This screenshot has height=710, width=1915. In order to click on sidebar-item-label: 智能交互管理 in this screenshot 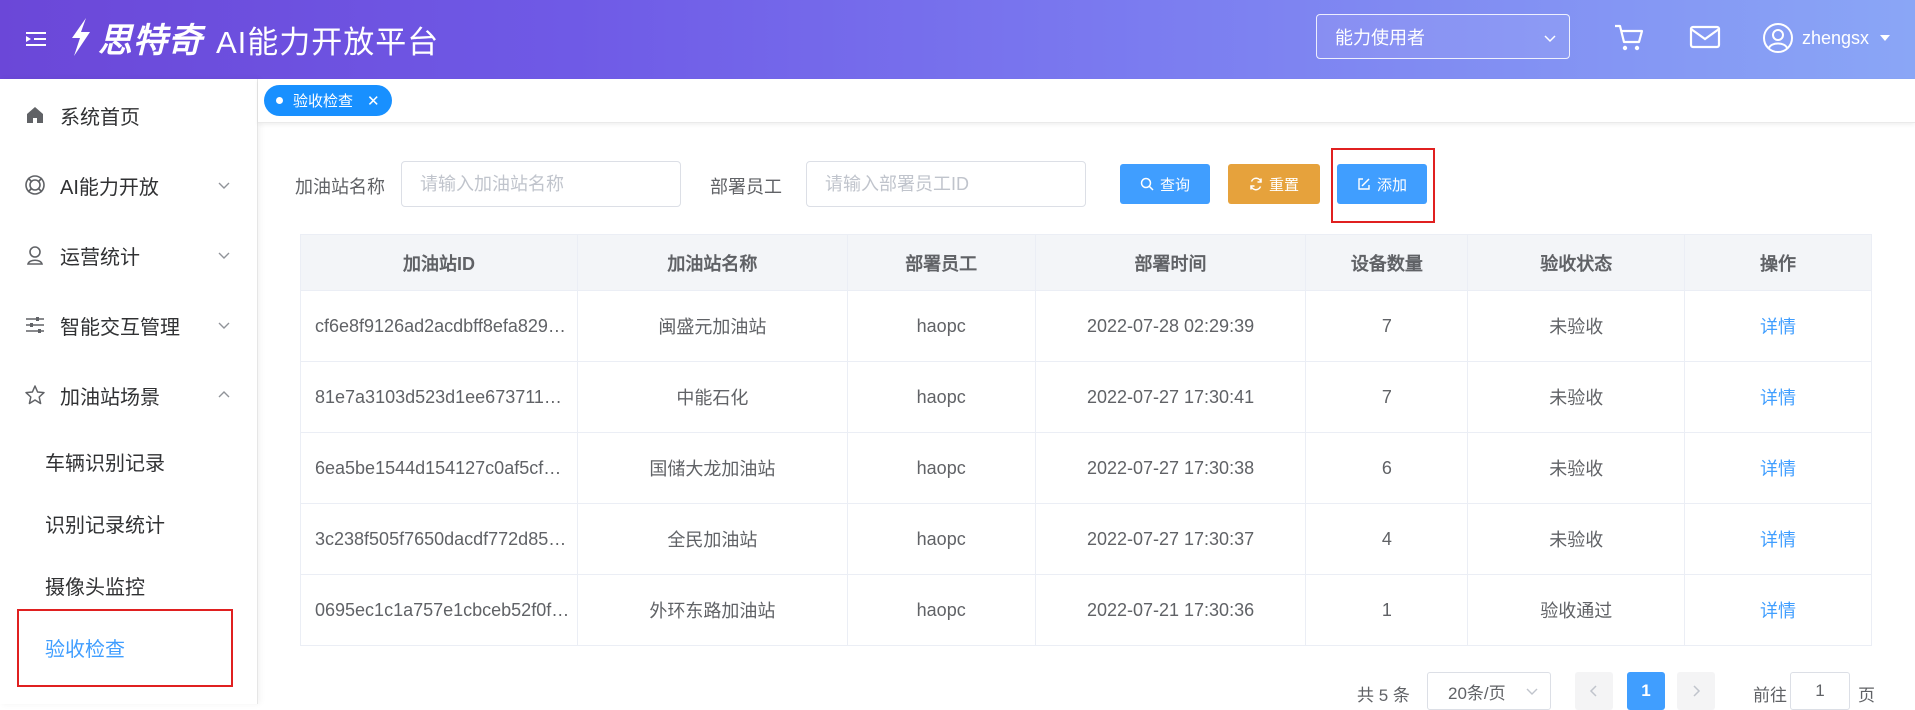, I will do `click(120, 327)`.